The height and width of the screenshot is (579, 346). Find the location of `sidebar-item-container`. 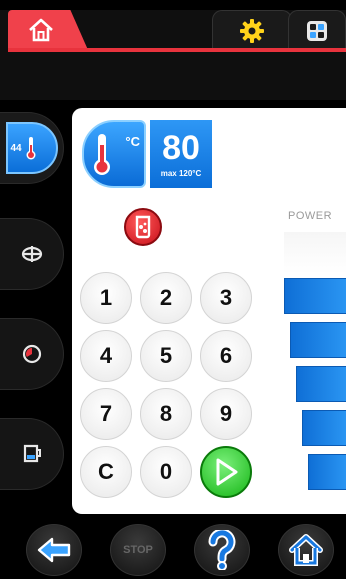

sidebar-item-container is located at coordinates (32, 454).